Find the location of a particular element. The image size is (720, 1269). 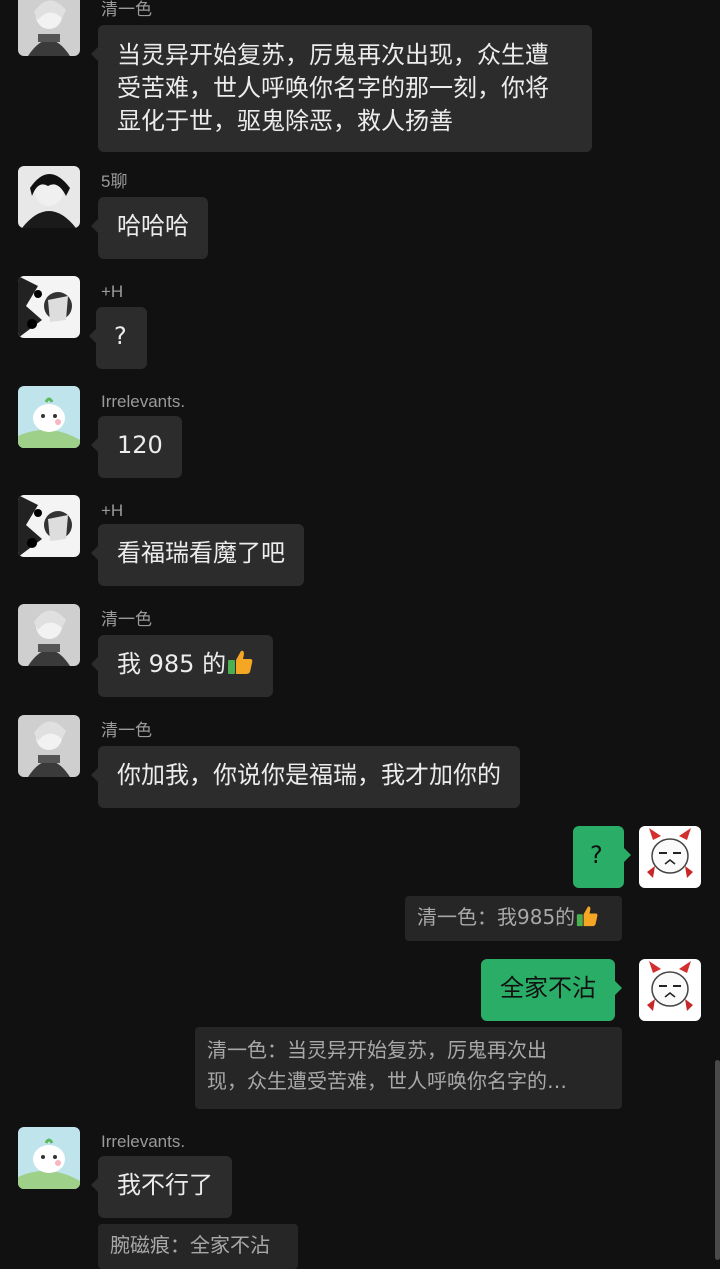

quoted-text: 清一色：我985的 is located at coordinates (496, 917).